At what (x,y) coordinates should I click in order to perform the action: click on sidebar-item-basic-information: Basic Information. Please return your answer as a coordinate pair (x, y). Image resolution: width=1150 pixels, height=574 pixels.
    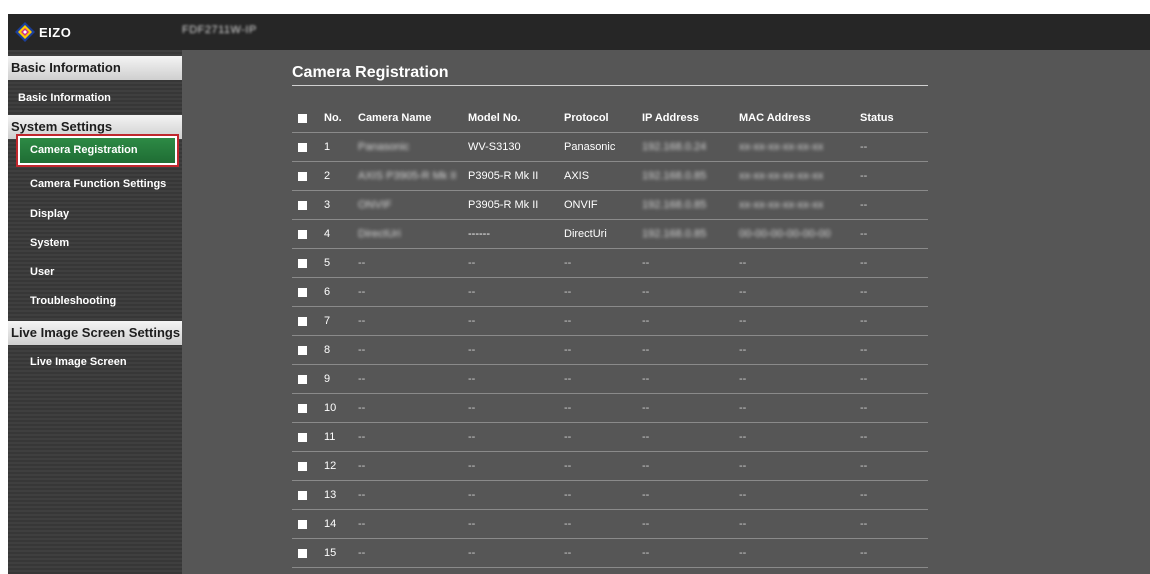
    Looking at the image, I should click on (95, 98).